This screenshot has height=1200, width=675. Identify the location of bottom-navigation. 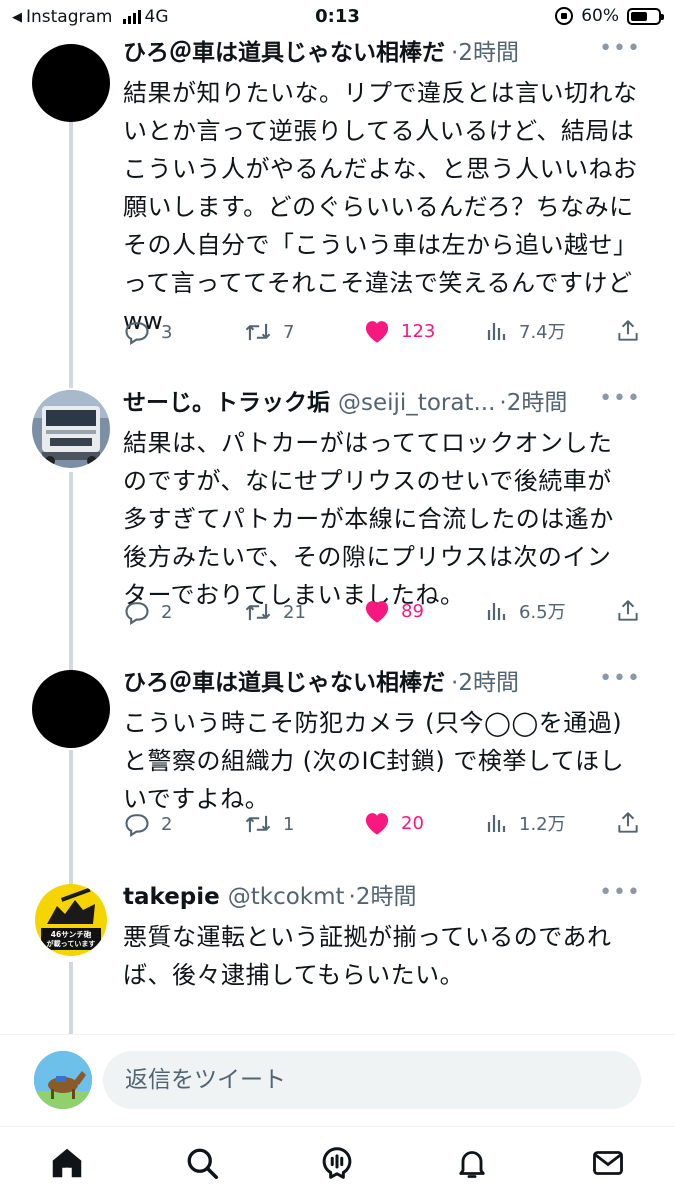
(337, 1163).